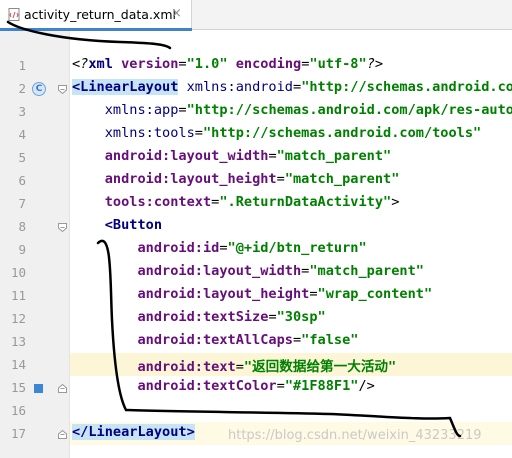 The image size is (512, 458). I want to click on file-tab: activity_return_data.xml ×, so click(96, 15).